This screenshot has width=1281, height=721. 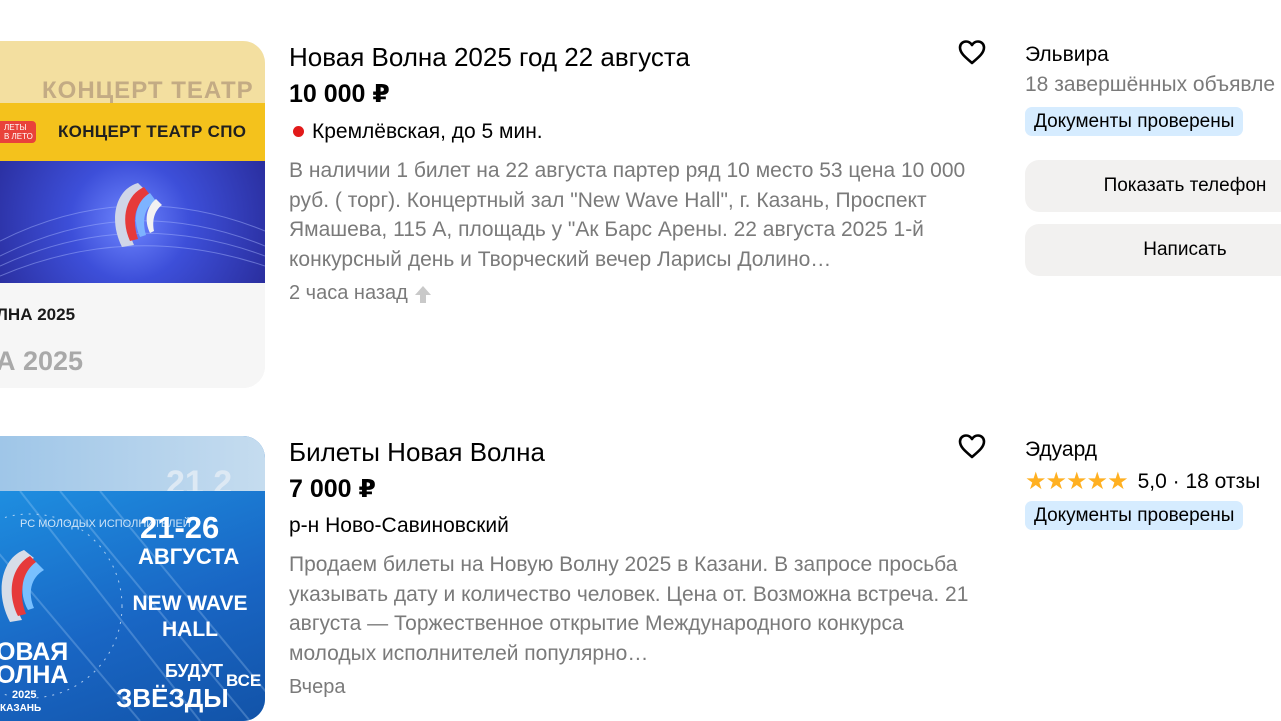 What do you see at coordinates (180, 527) in the screenshot?
I see `image-dates: 21-26` at bounding box center [180, 527].